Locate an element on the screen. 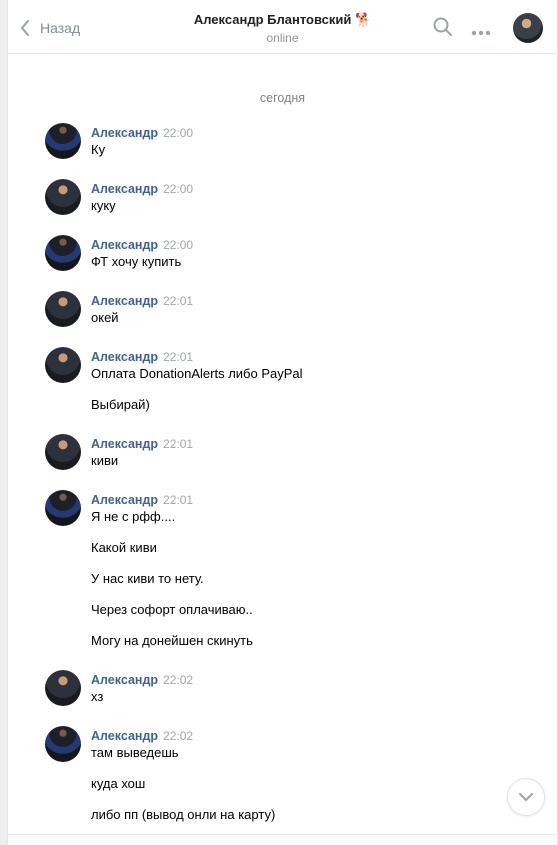 This screenshot has height=845, width=558. message-body: куку is located at coordinates (103, 206).